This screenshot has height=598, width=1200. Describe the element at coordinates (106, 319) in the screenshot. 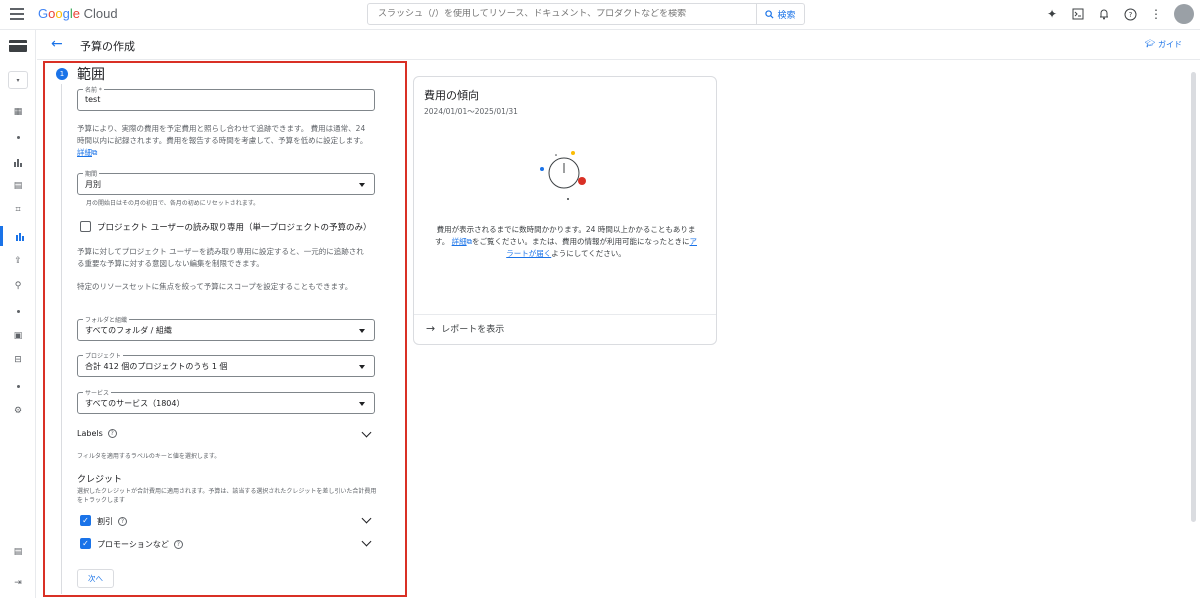

I see `folders-label: フォルダと組織` at that location.